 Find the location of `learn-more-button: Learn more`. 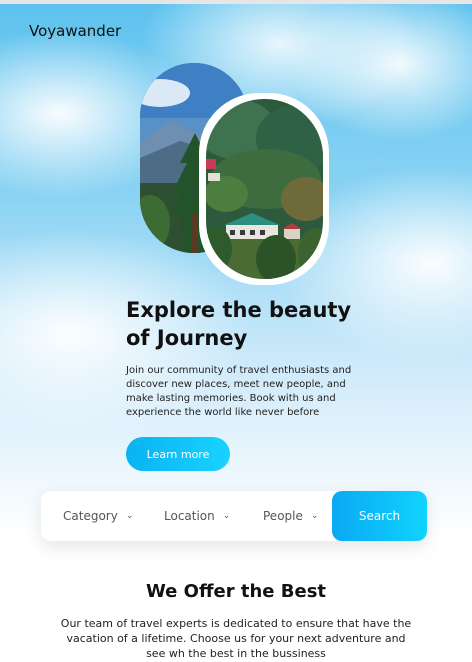

learn-more-button: Learn more is located at coordinates (178, 454).